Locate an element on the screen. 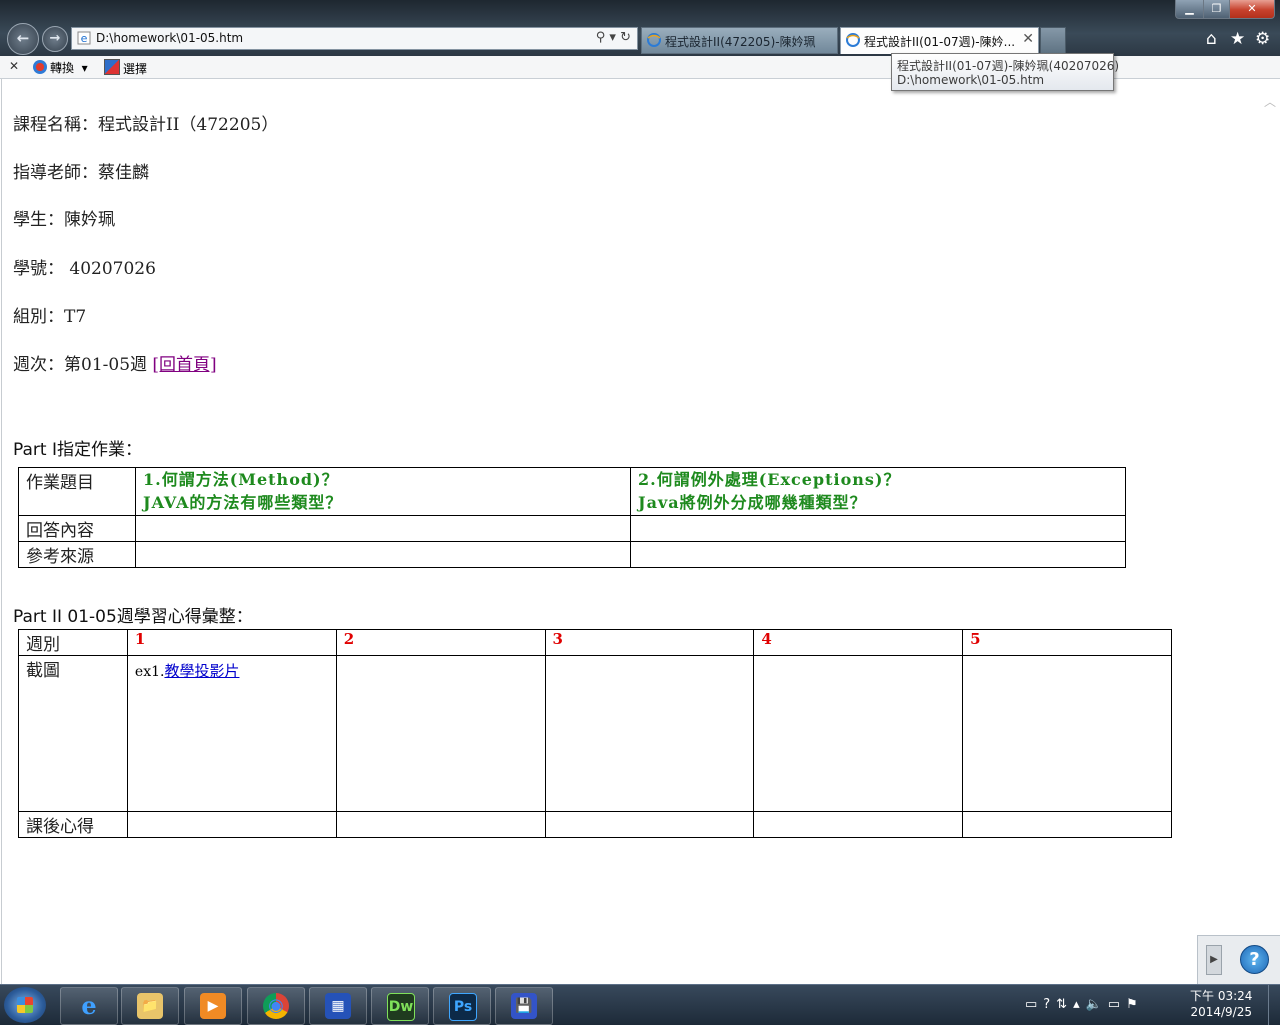 This screenshot has height=1025, width=1280. maximize-button: ❐ is located at coordinates (1216, 9).